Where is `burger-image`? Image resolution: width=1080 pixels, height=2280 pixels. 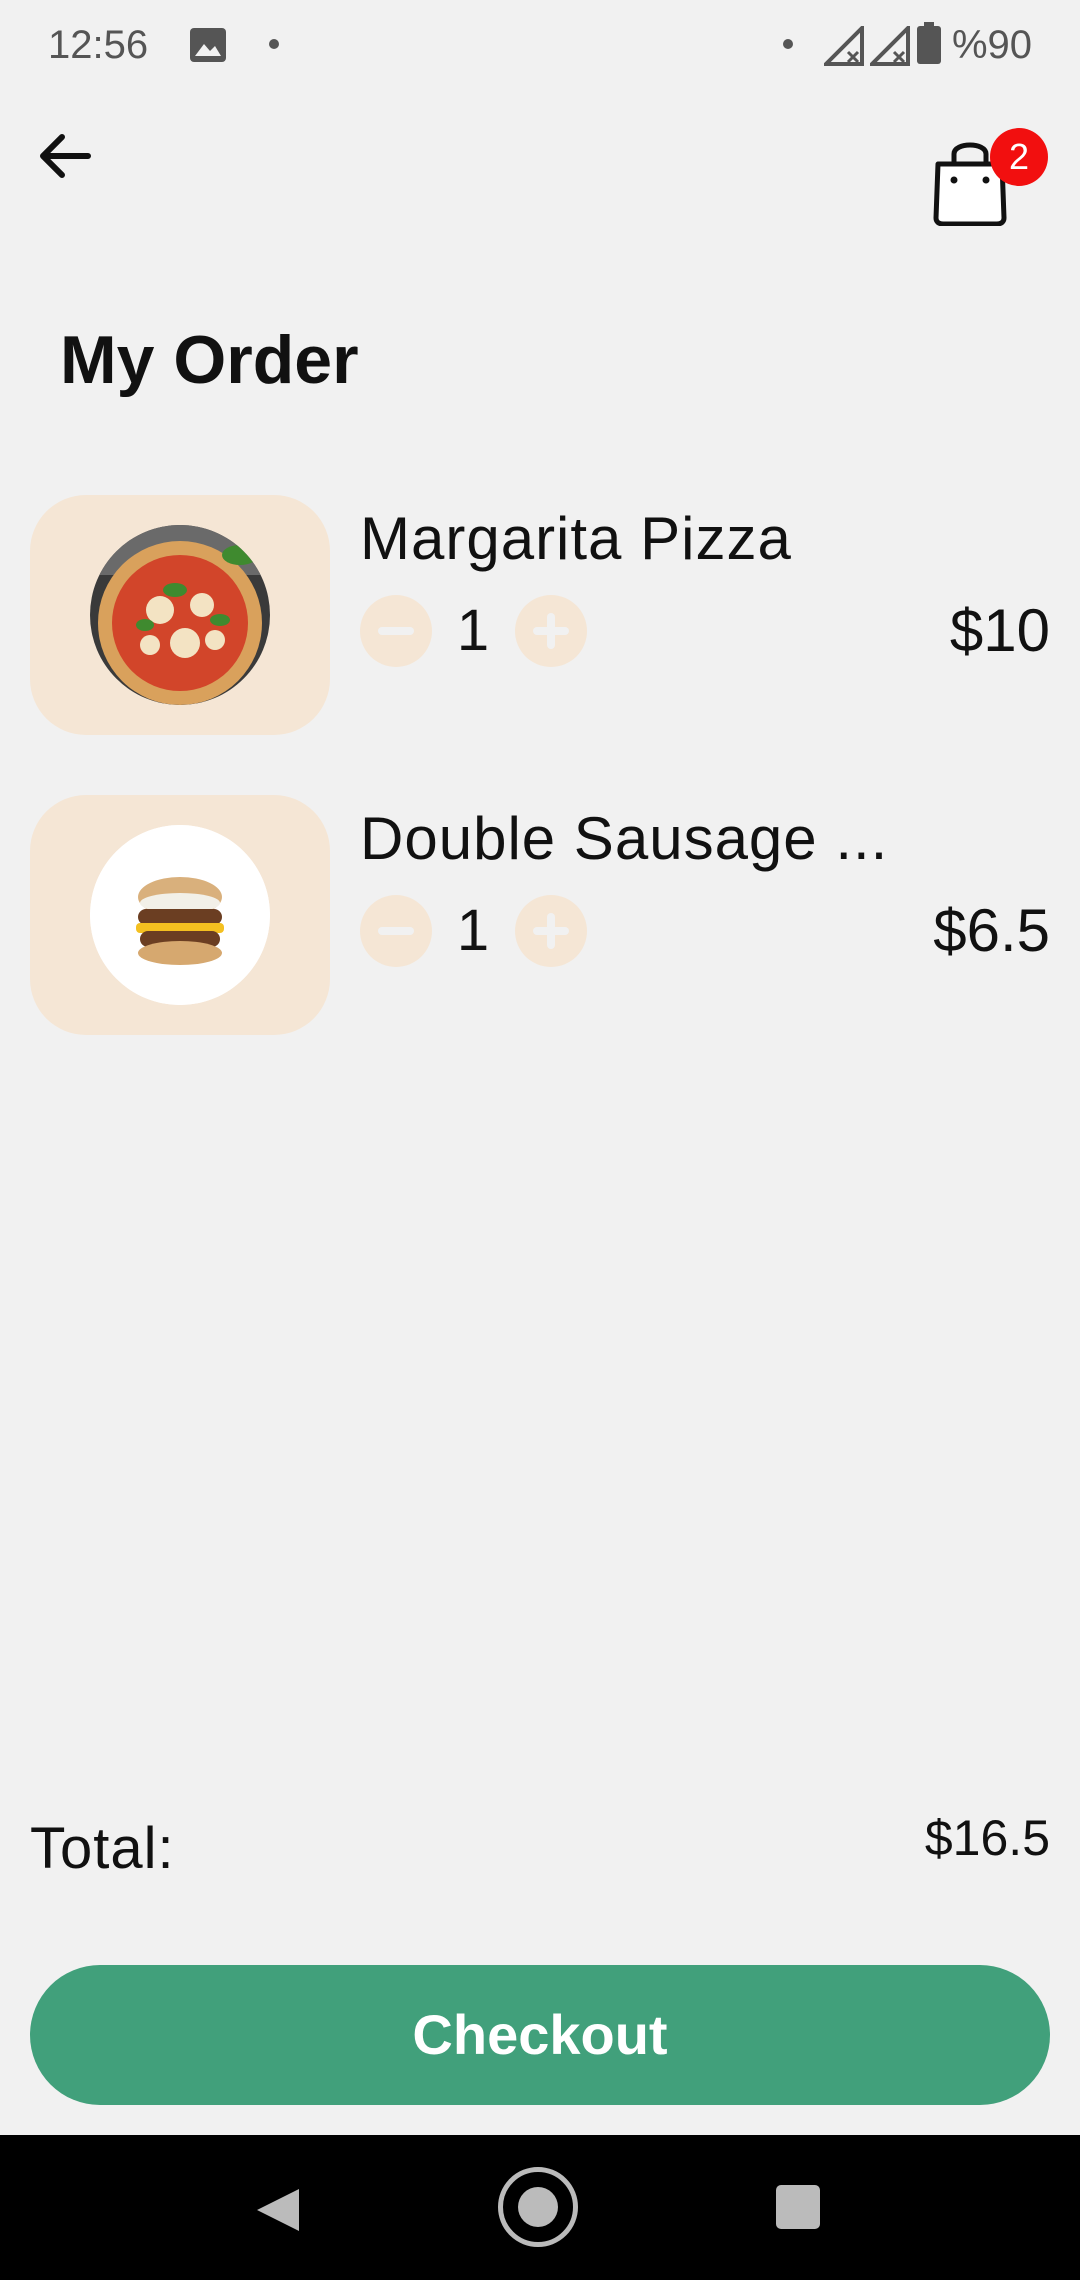 burger-image is located at coordinates (180, 915).